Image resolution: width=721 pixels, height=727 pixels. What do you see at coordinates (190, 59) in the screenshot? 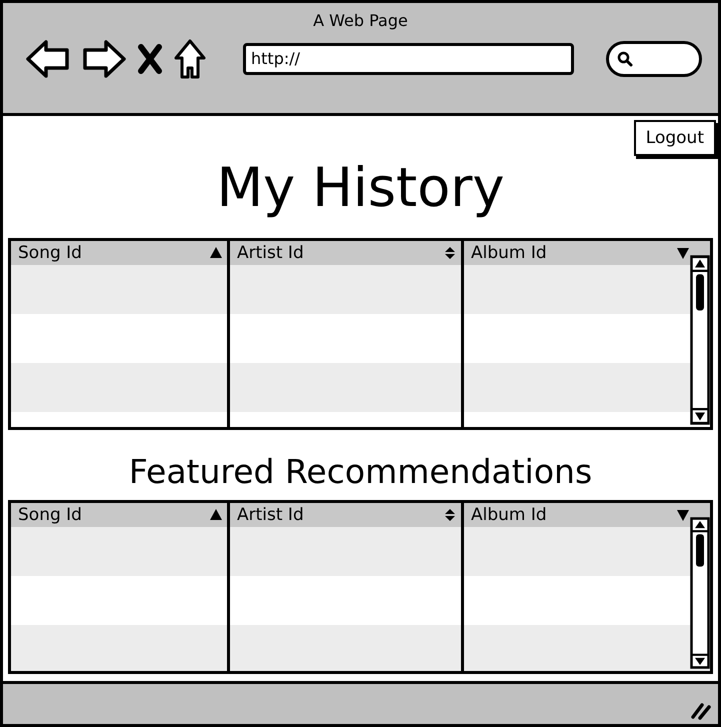
I see `home-icon` at bounding box center [190, 59].